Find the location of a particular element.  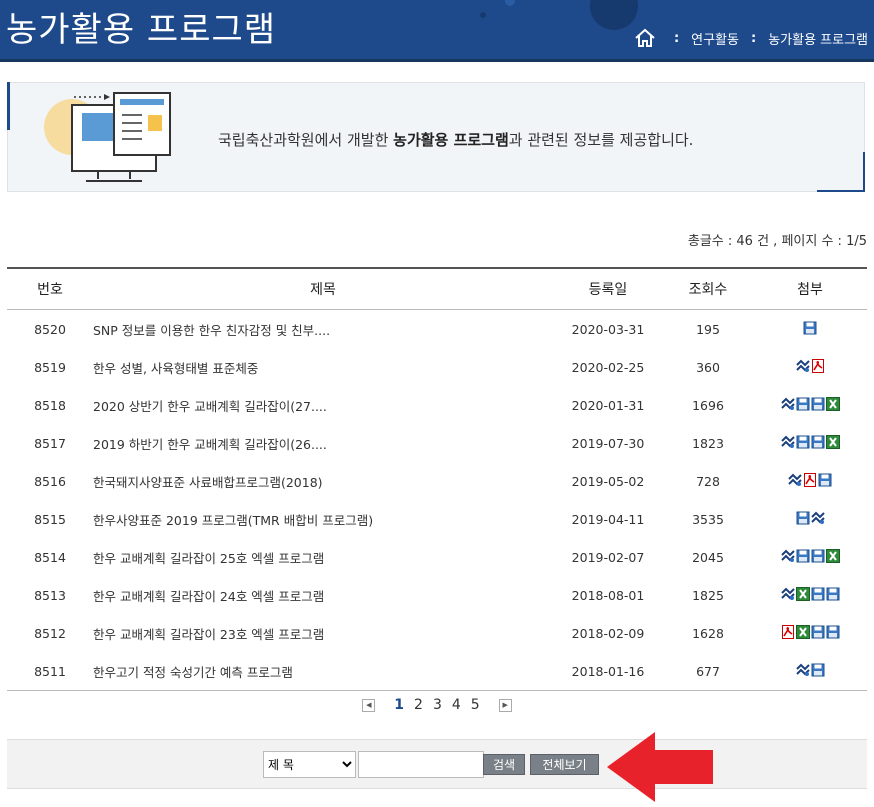

row-number: 8516 is located at coordinates (50, 481).